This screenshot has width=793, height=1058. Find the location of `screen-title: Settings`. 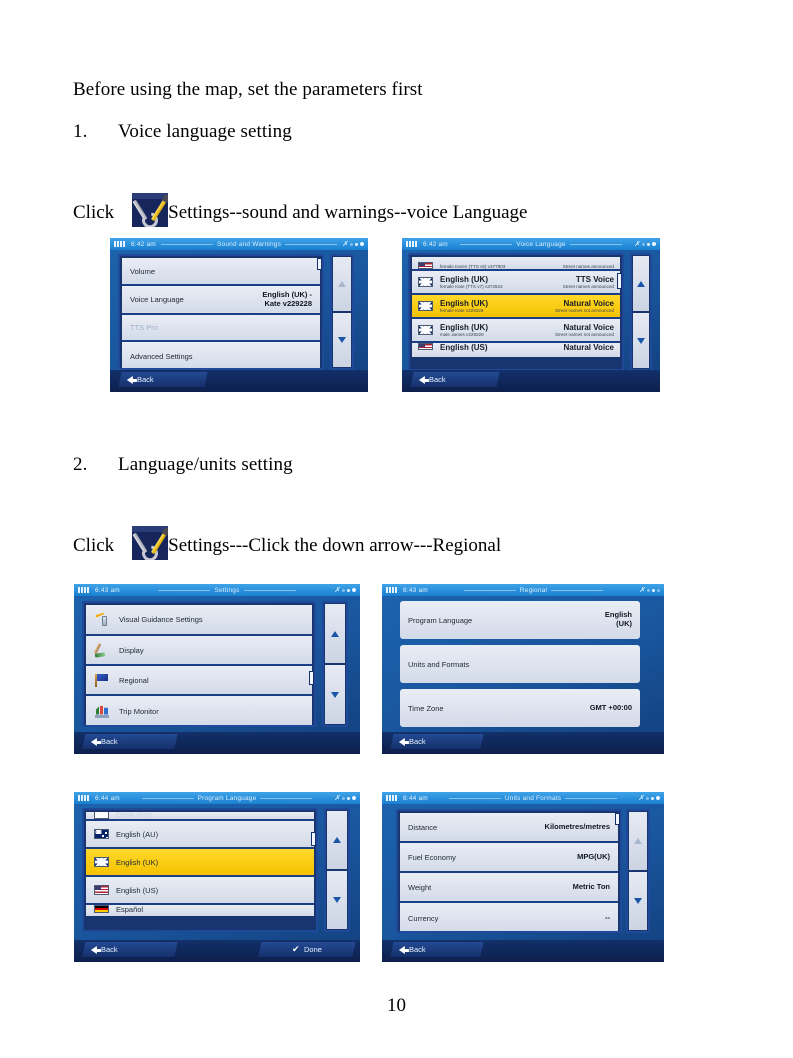

screen-title: Settings is located at coordinates (227, 590).